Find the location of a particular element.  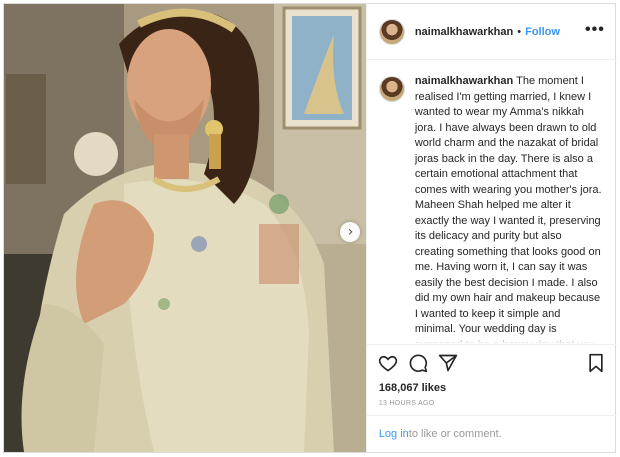

heart-icon is located at coordinates (387, 363).